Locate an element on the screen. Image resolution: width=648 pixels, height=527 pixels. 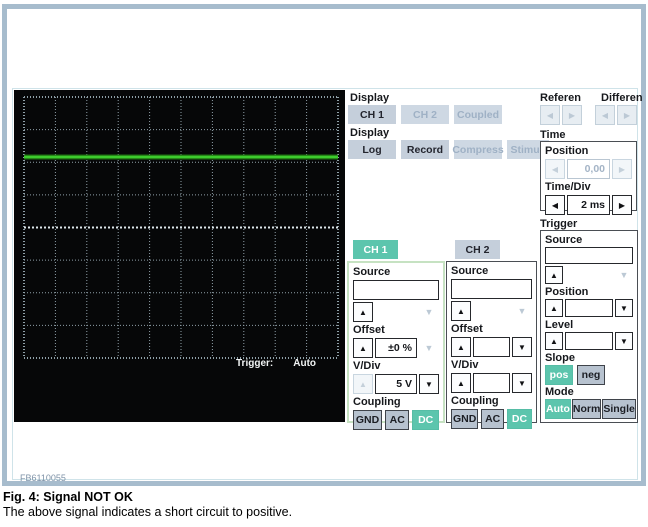
differen-prev-button: ◀ is located at coordinates (605, 115).